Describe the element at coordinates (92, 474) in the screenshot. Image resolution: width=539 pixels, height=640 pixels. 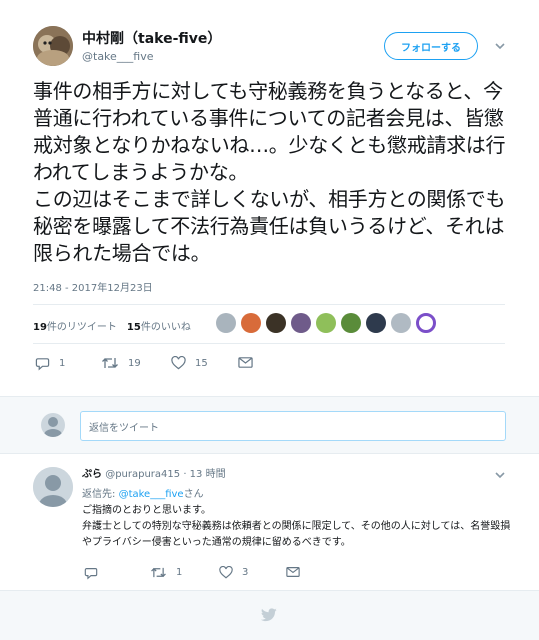
I see `reply-author-name: ぷら` at that location.